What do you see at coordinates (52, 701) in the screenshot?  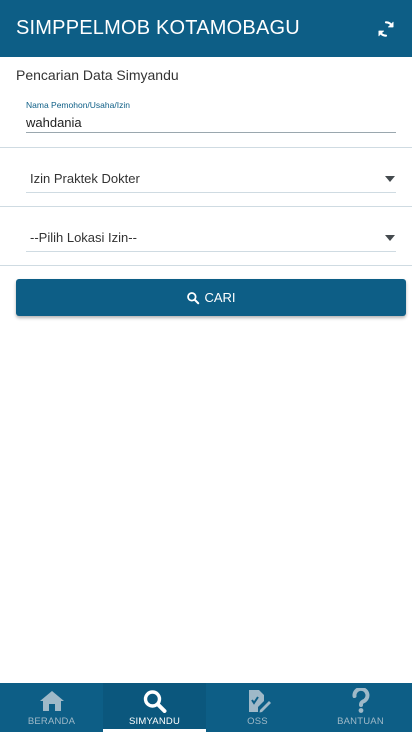 I see `home-icon` at bounding box center [52, 701].